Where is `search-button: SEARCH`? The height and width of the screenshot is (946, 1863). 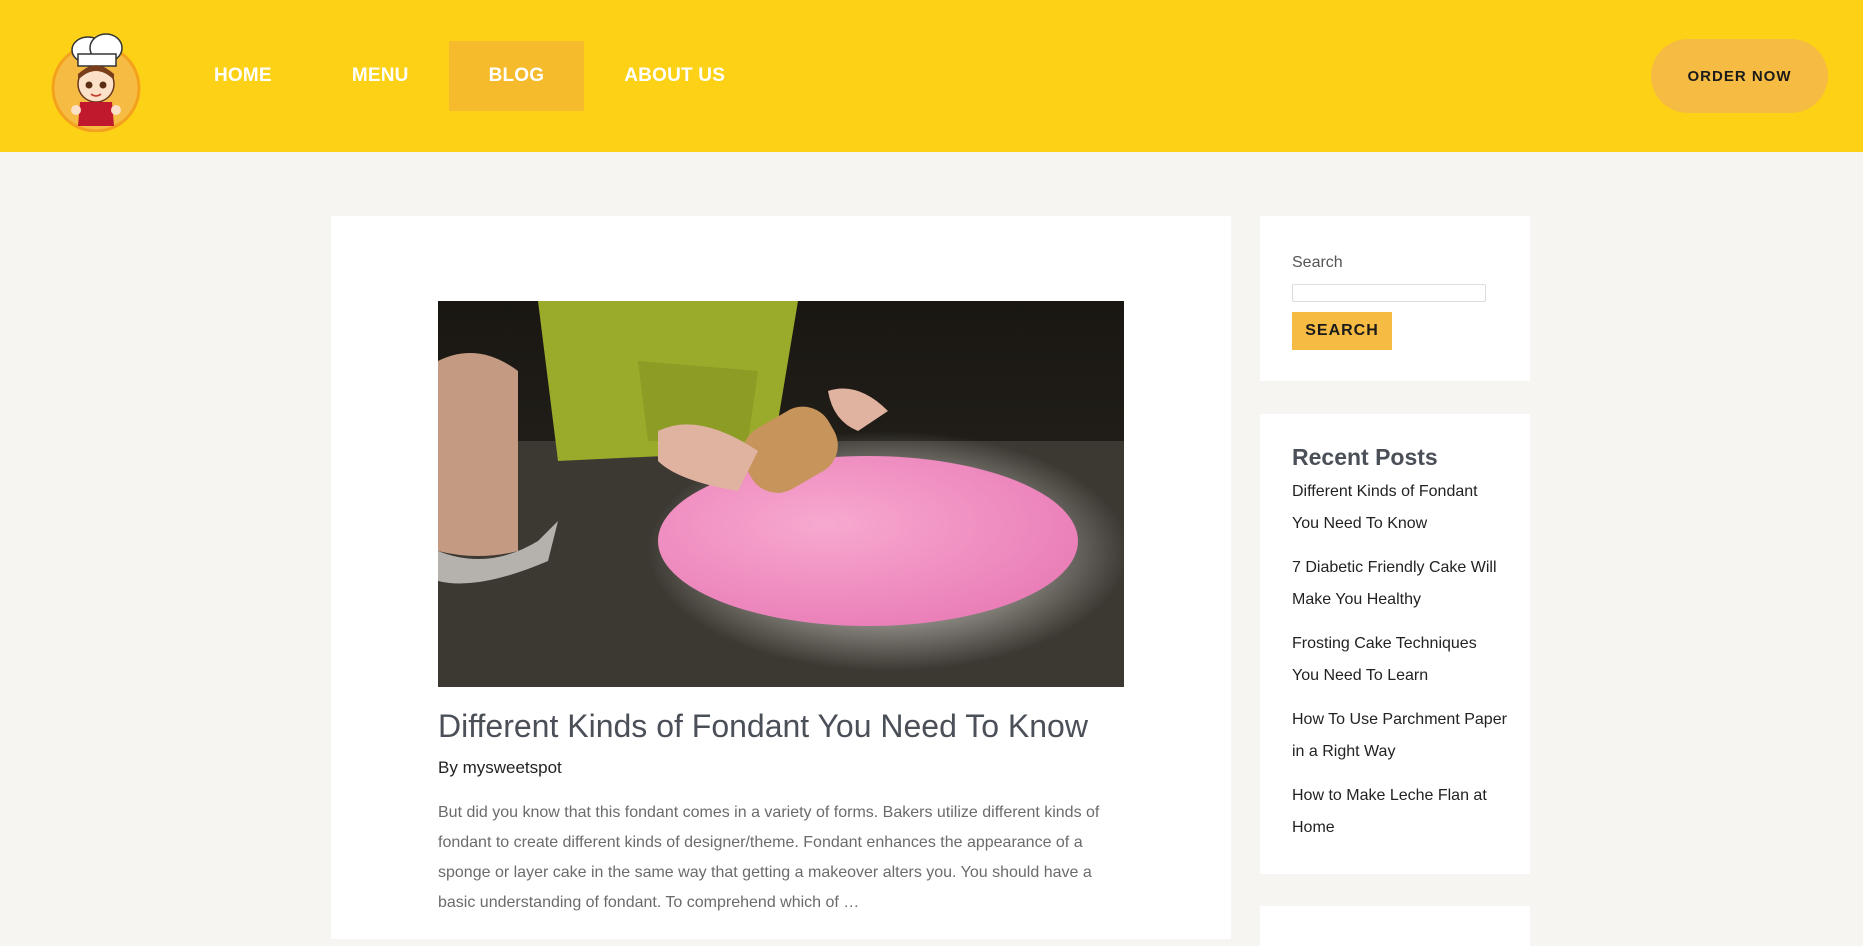 search-button: SEARCH is located at coordinates (1342, 331).